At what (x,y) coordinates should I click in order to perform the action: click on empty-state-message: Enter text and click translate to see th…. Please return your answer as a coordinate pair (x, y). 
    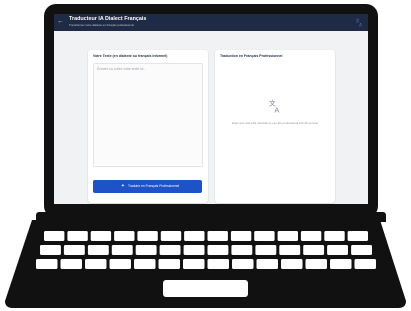
    Looking at the image, I should click on (275, 123).